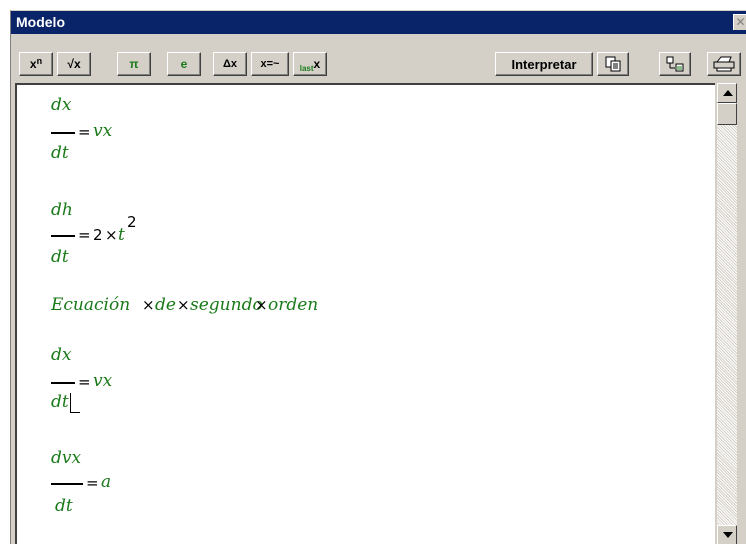 This screenshot has width=746, height=544. Describe the element at coordinates (121, 235) in the screenshot. I see `eq2-variable: t` at that location.